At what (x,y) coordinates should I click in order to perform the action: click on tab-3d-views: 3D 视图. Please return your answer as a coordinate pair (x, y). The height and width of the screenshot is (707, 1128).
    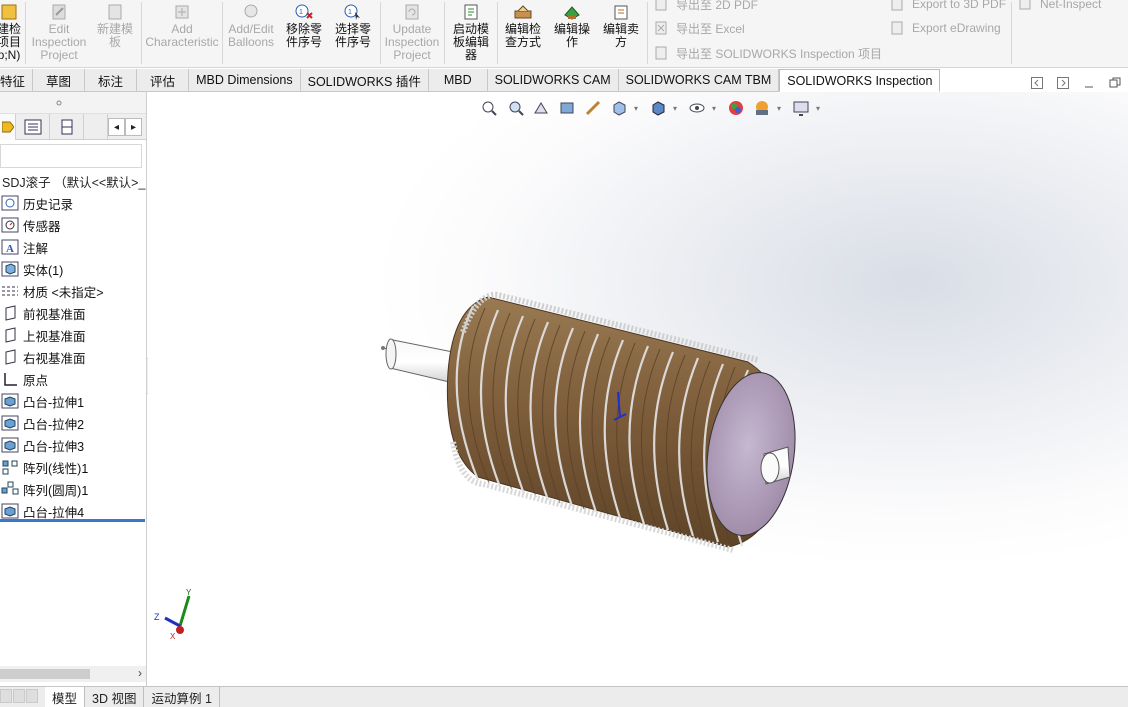
    Looking at the image, I should click on (115, 697).